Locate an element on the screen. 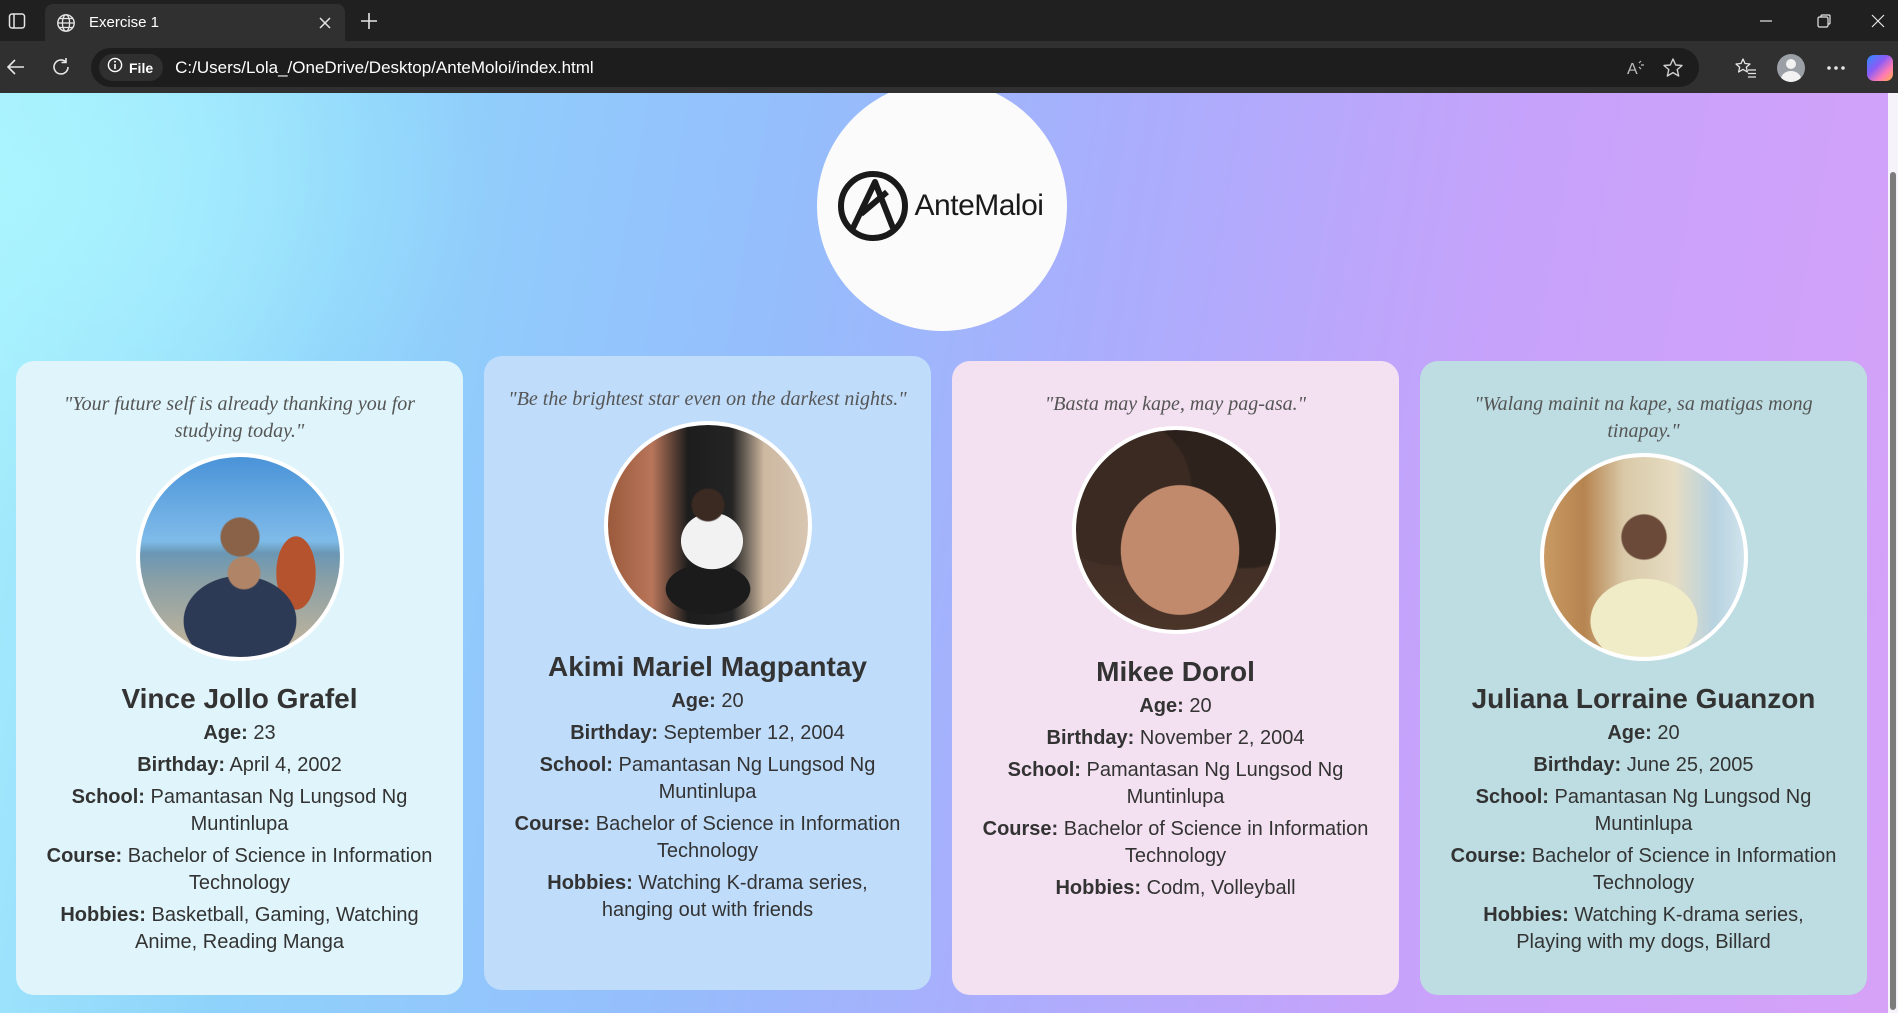  restore-icon is located at coordinates (1824, 20).